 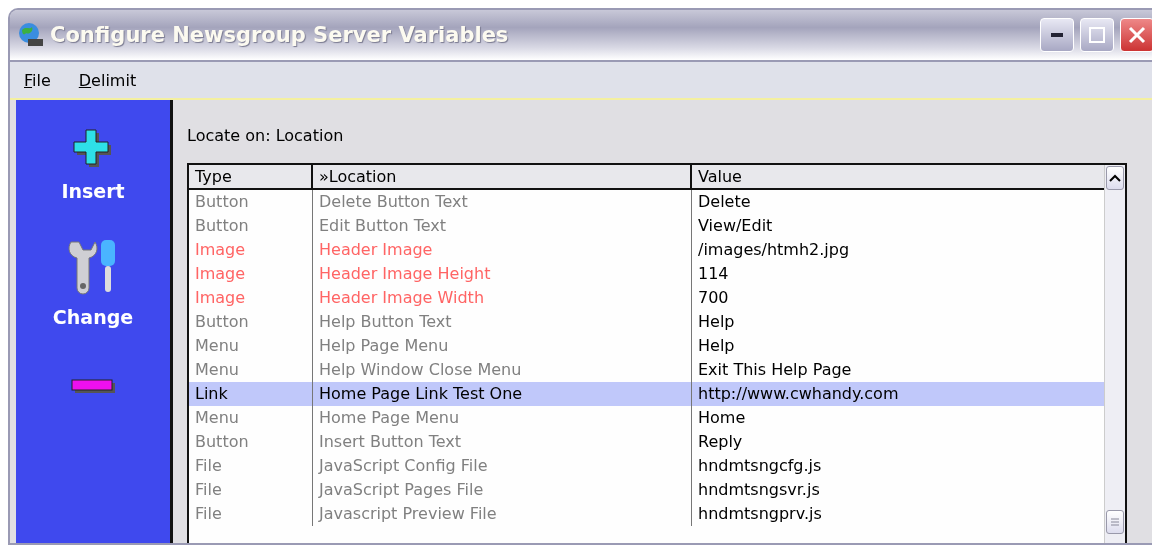 I want to click on table-cell: Insert Button Text, so click(x=502, y=442).